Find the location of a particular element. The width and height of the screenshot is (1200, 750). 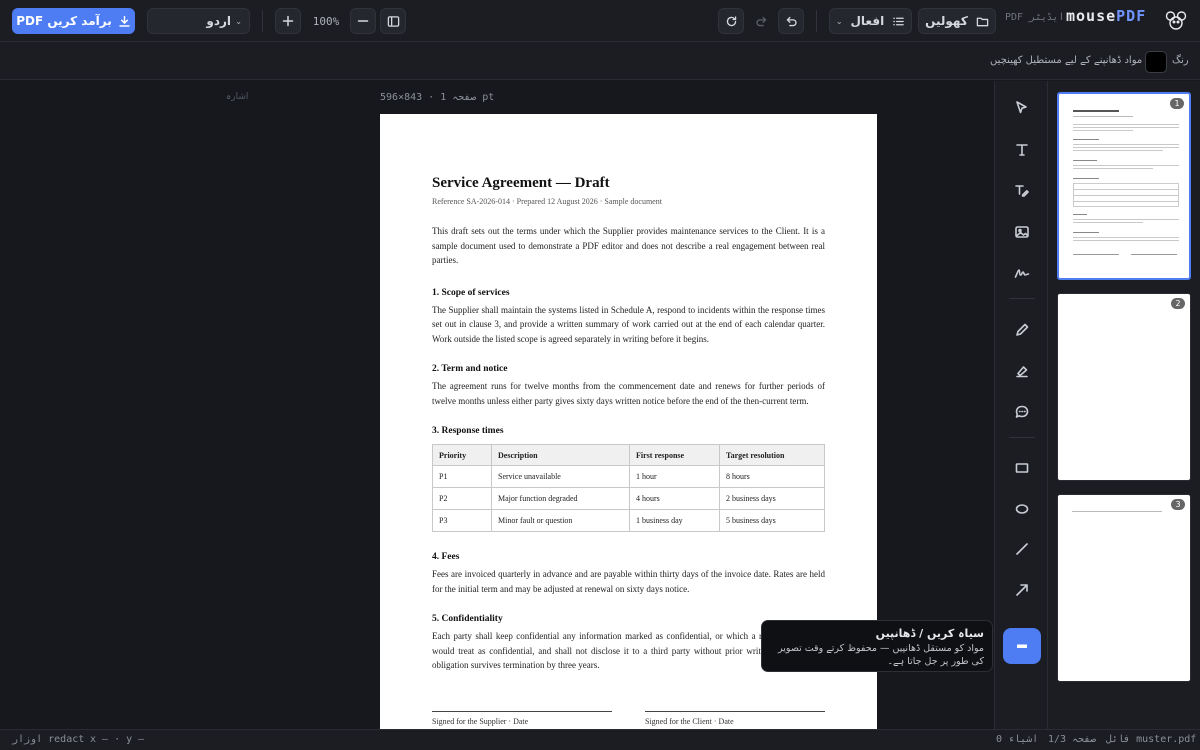

open-file-button: کھولیں is located at coordinates (957, 21).